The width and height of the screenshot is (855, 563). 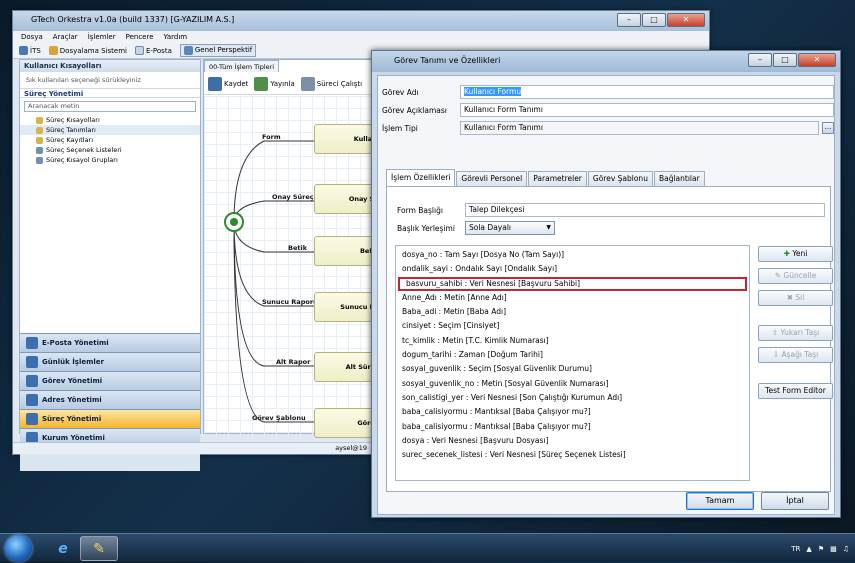 I want to click on yeni-button: ✚ Yeni, so click(x=795, y=254).